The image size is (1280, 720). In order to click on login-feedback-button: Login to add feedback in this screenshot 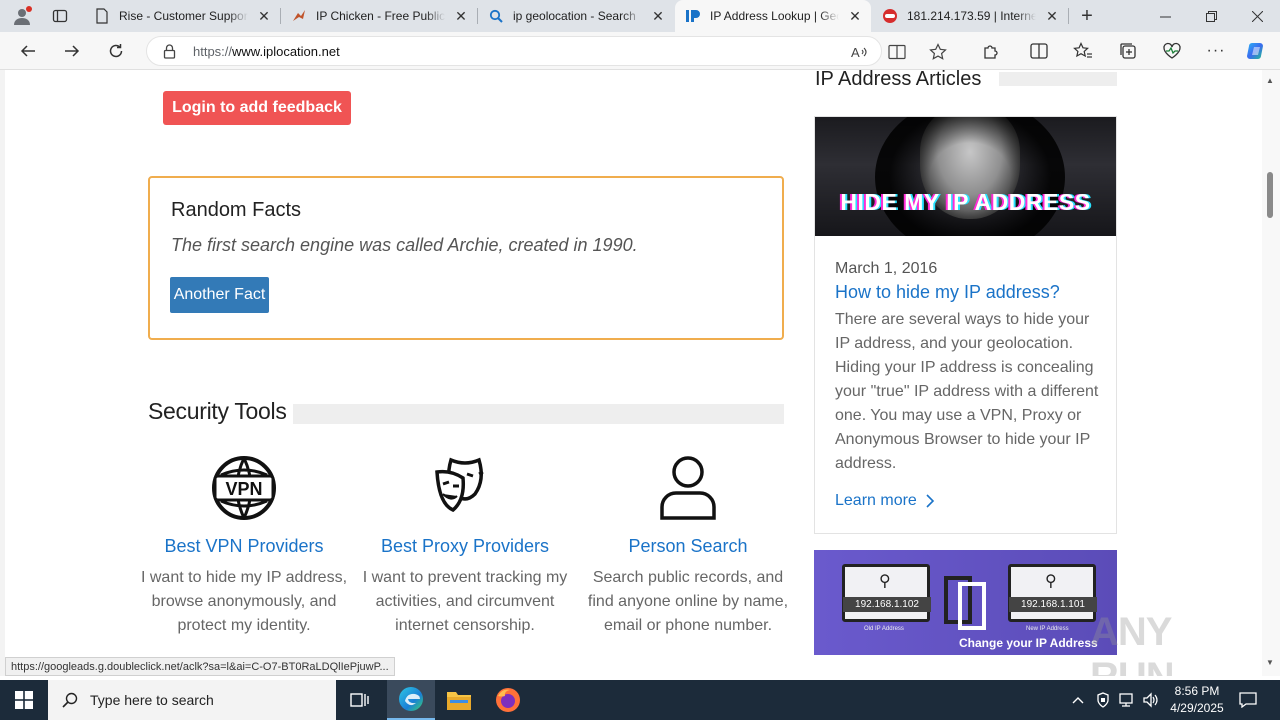, I will do `click(257, 108)`.